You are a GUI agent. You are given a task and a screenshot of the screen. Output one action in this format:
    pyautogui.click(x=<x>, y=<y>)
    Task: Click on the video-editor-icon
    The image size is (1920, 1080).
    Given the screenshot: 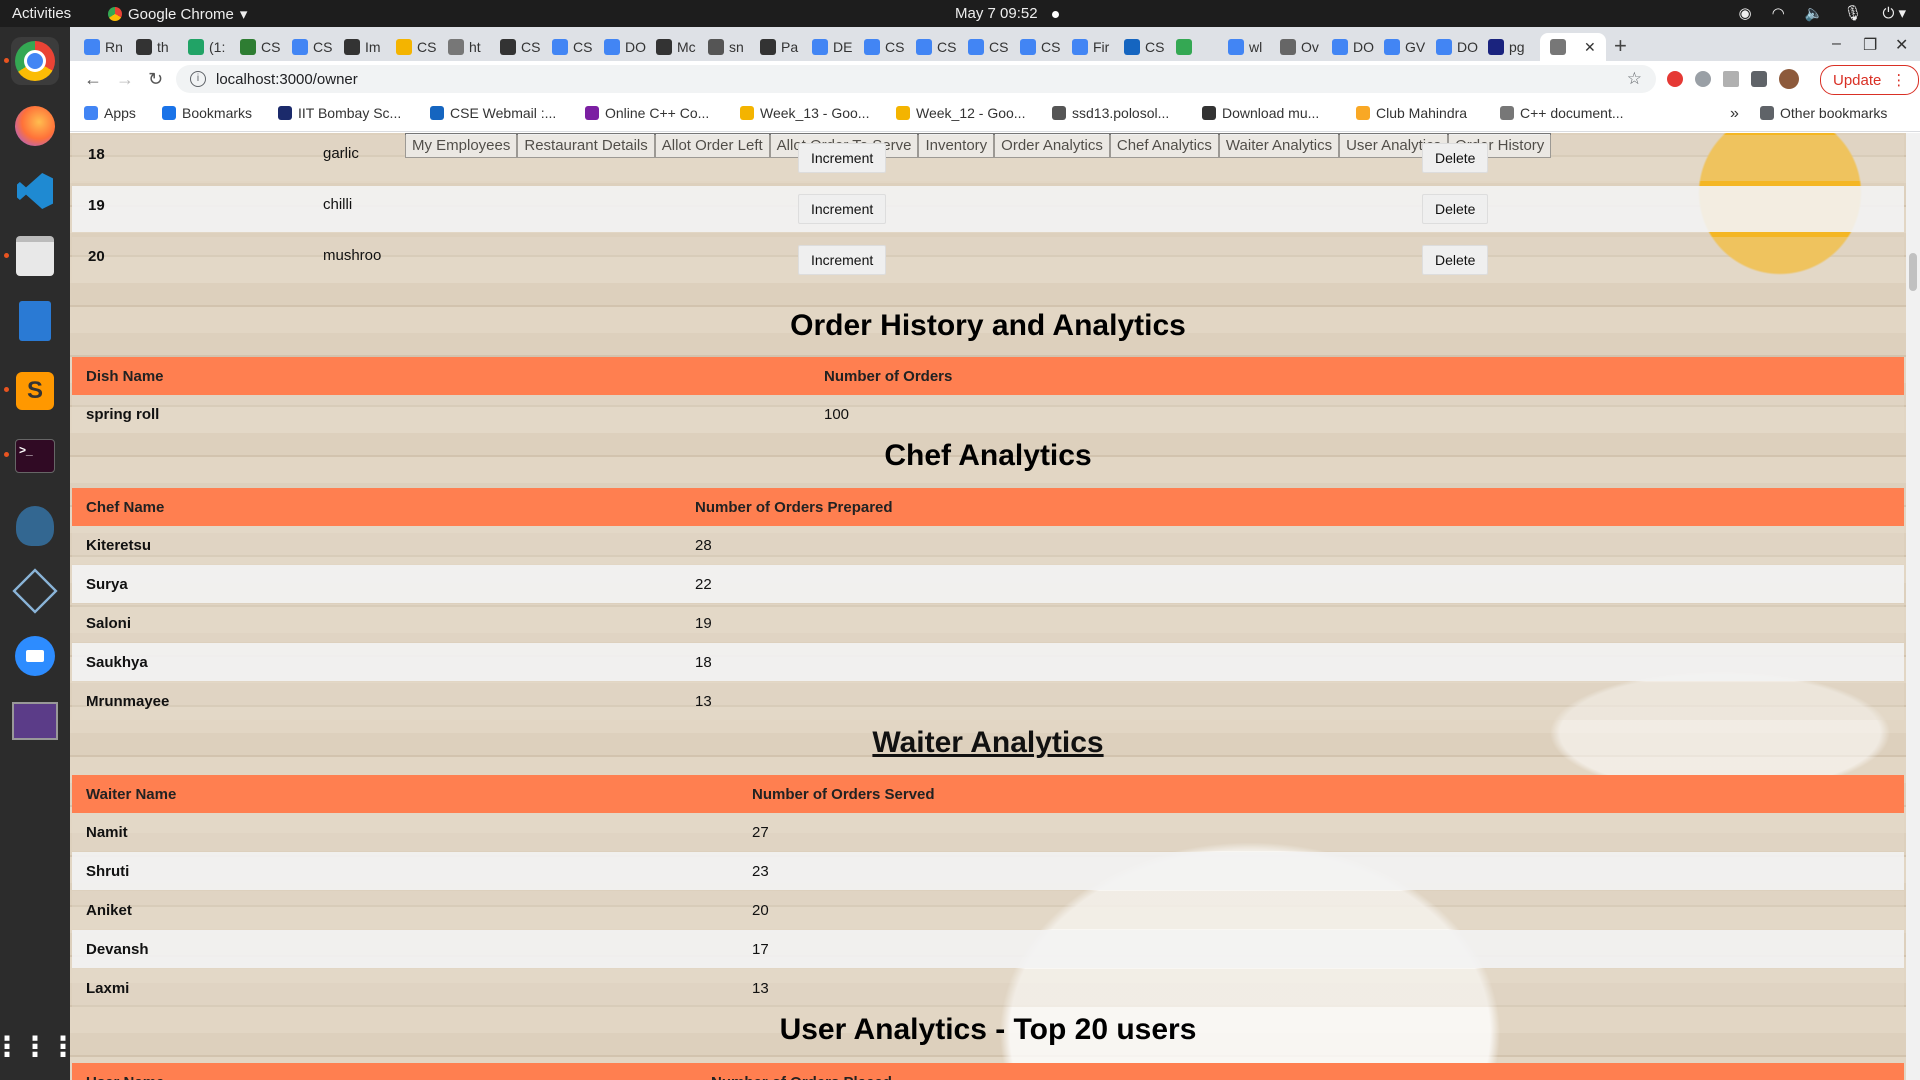 What is the action you would take?
    pyautogui.click(x=35, y=721)
    